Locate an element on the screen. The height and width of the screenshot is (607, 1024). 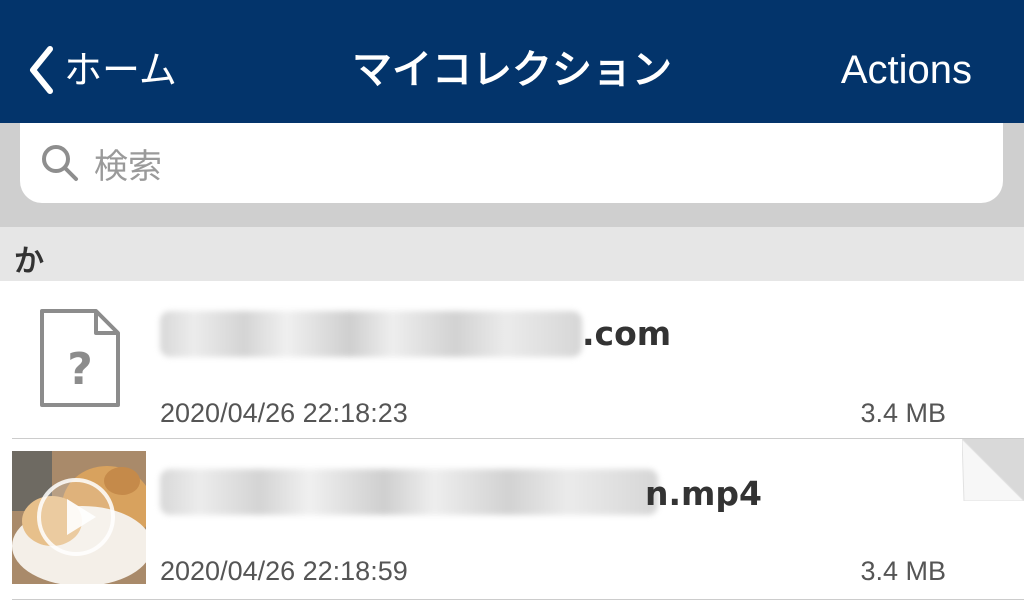
chevron-left-icon is located at coordinates (41, 70).